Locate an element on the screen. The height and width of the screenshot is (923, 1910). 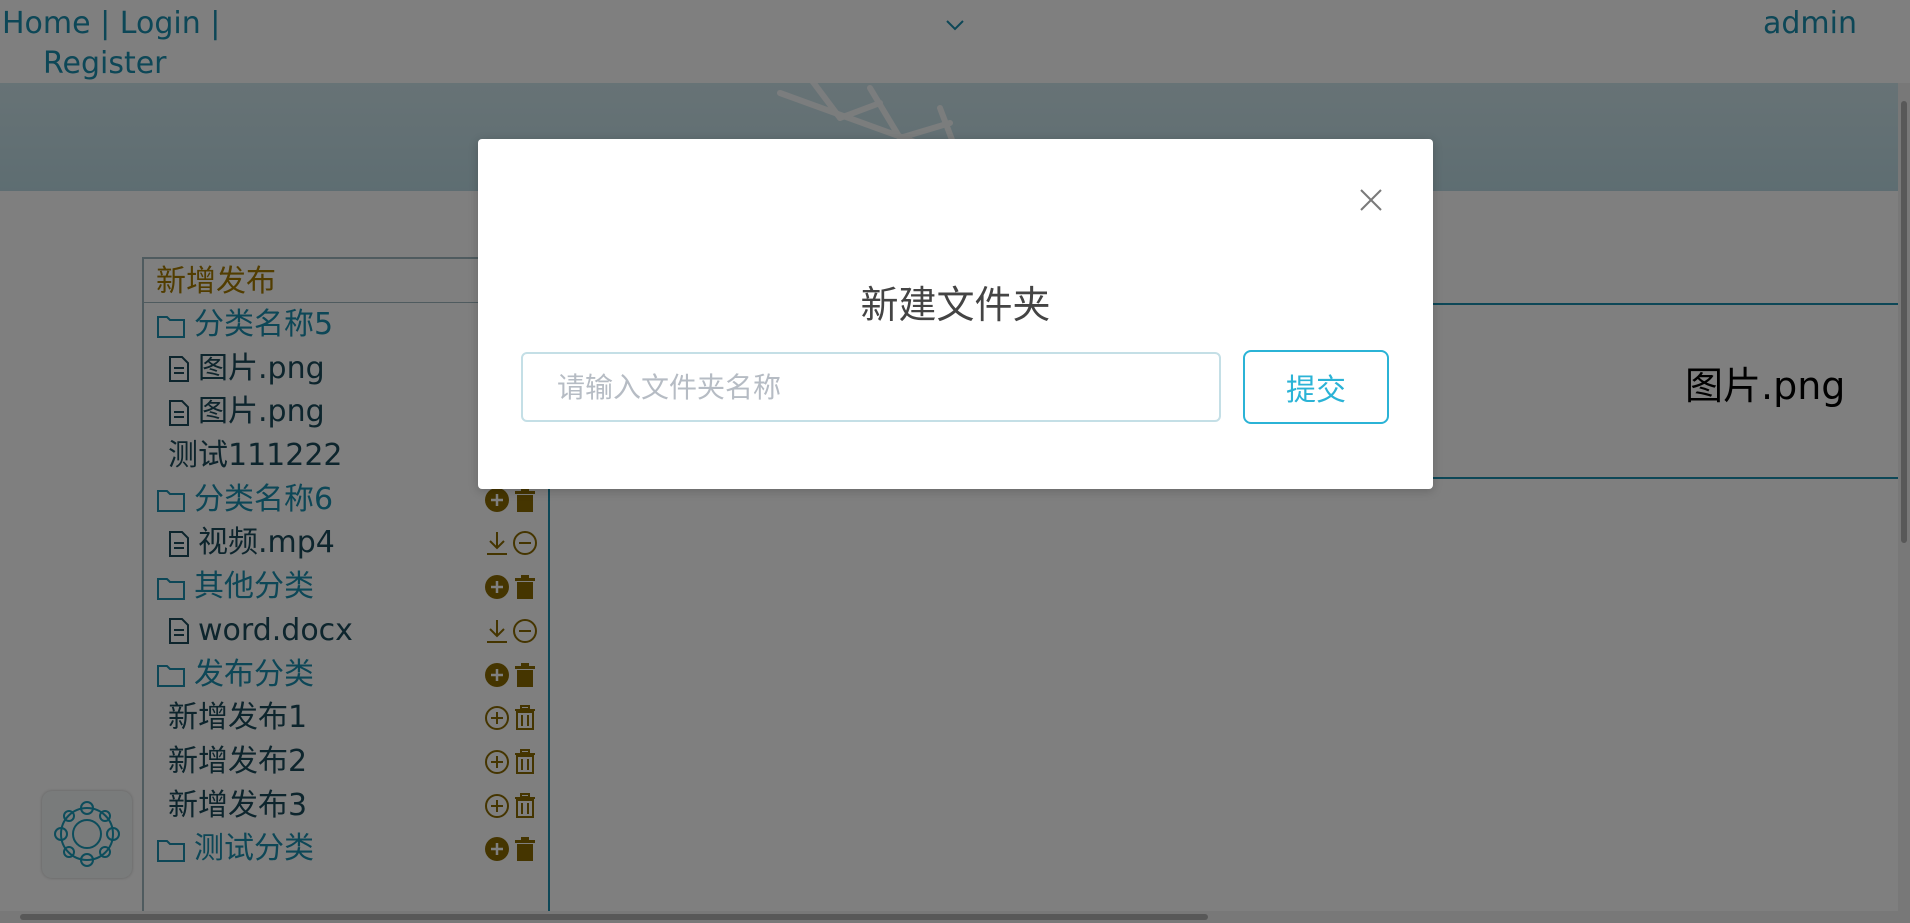
close-icon is located at coordinates (1371, 200).